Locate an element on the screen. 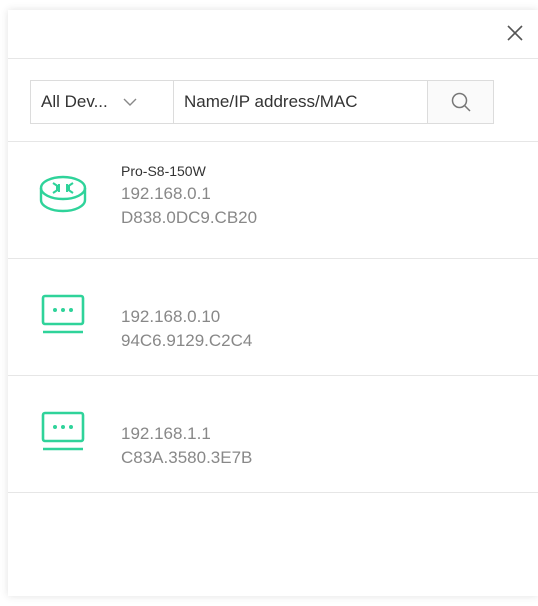  close-button is located at coordinates (515, 33).